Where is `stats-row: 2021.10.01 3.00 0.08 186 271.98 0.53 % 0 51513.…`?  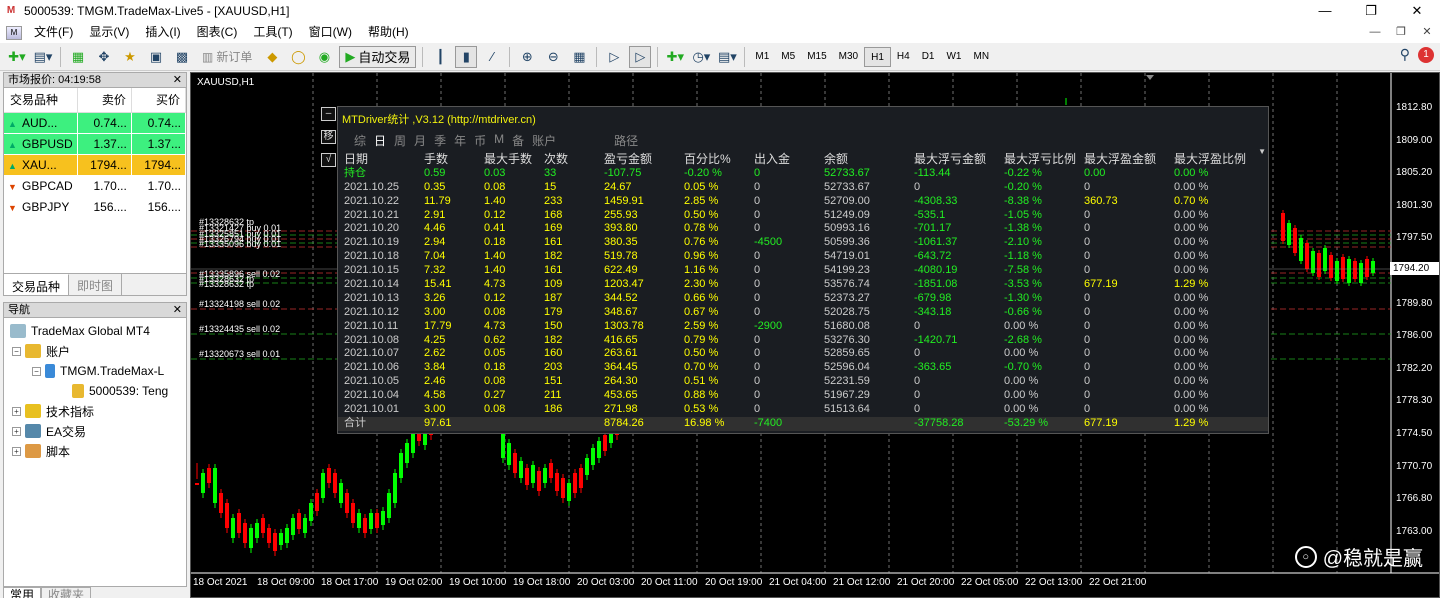
stats-row: 2021.10.01 3.00 0.08 186 271.98 0.53 % 0 51513.… is located at coordinates (803, 410).